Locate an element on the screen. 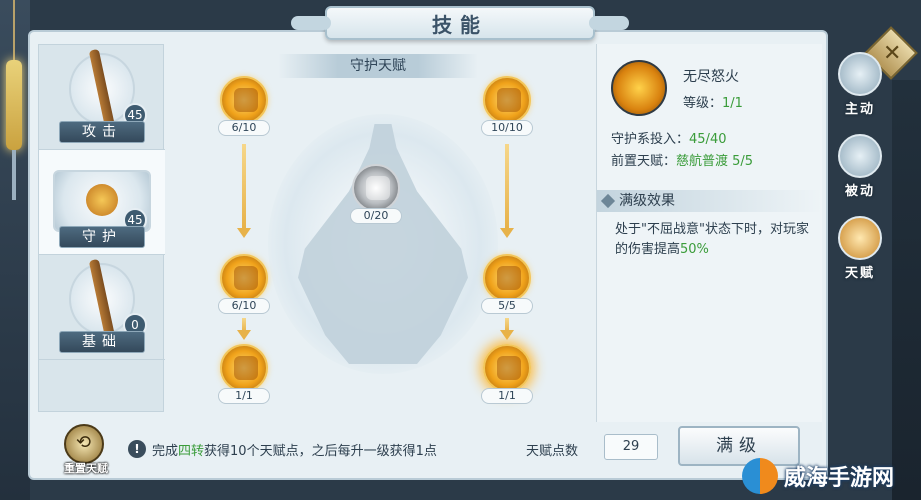 The height and width of the screenshot is (500, 921). invest-label: 守护系投入： is located at coordinates (650, 139).